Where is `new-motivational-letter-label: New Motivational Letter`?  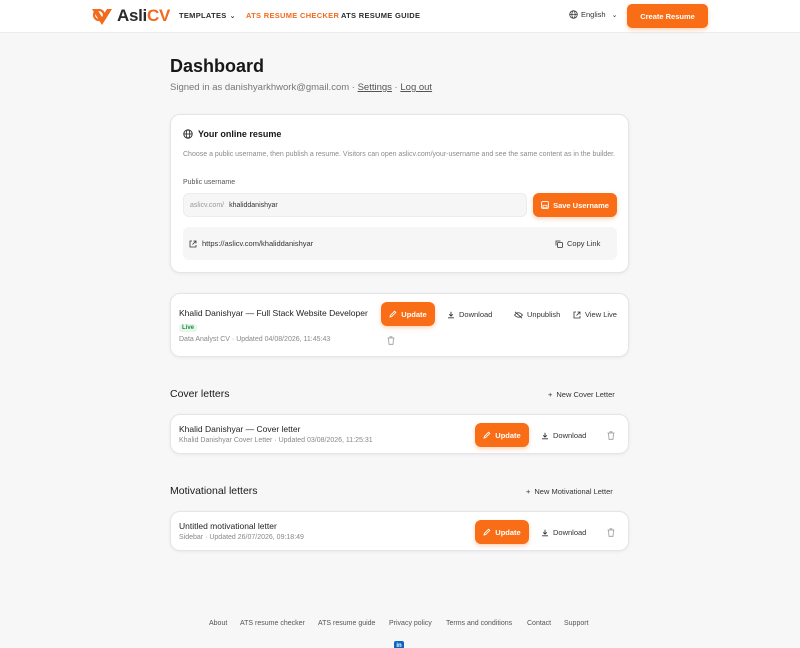 new-motivational-letter-label: New Motivational Letter is located at coordinates (573, 491).